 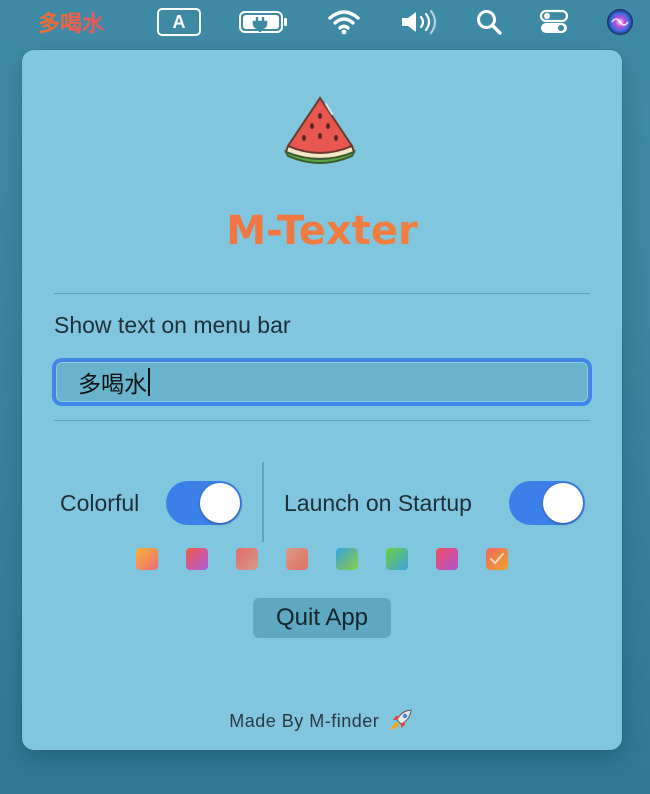 I want to click on siri-icon, so click(x=620, y=22).